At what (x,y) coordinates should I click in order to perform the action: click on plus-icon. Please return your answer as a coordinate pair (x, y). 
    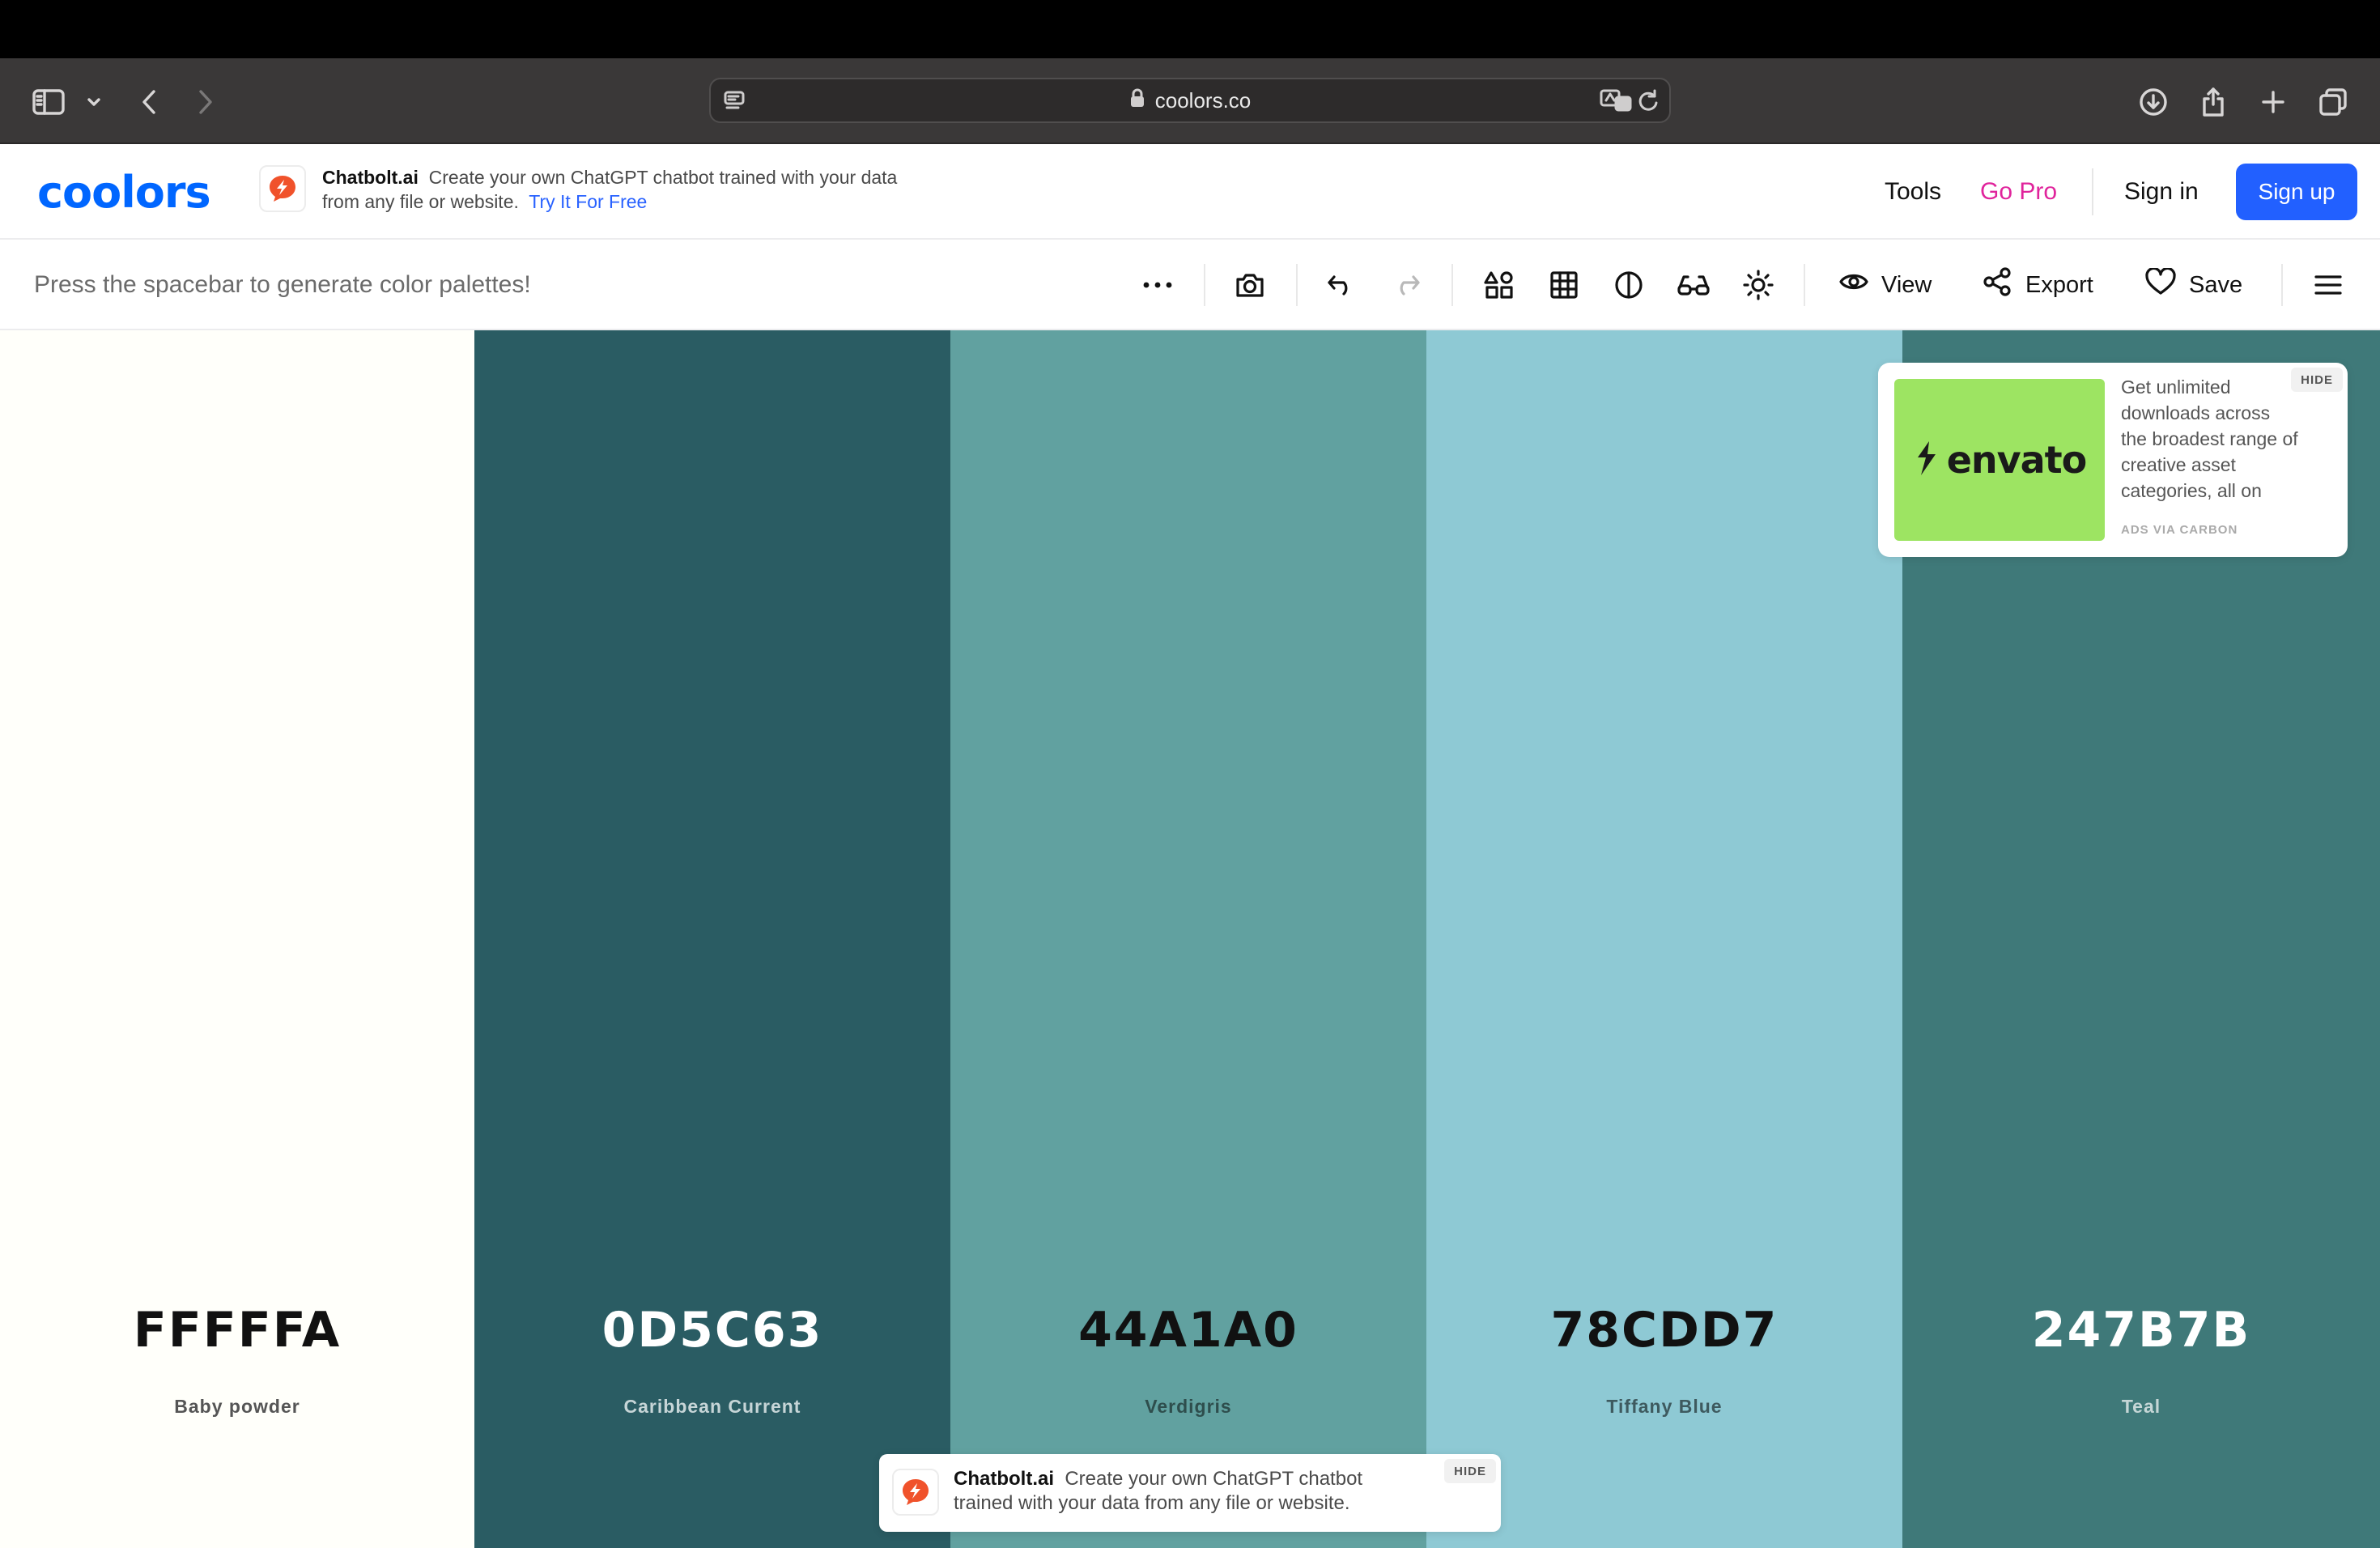
    Looking at the image, I should click on (2273, 102).